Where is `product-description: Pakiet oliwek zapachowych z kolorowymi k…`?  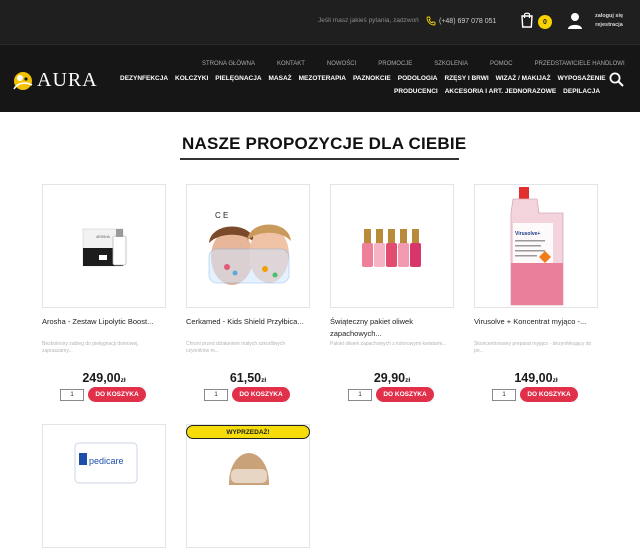
product-description: Pakiet oliwek zapachowych z kolorowymi k… is located at coordinates (388, 344).